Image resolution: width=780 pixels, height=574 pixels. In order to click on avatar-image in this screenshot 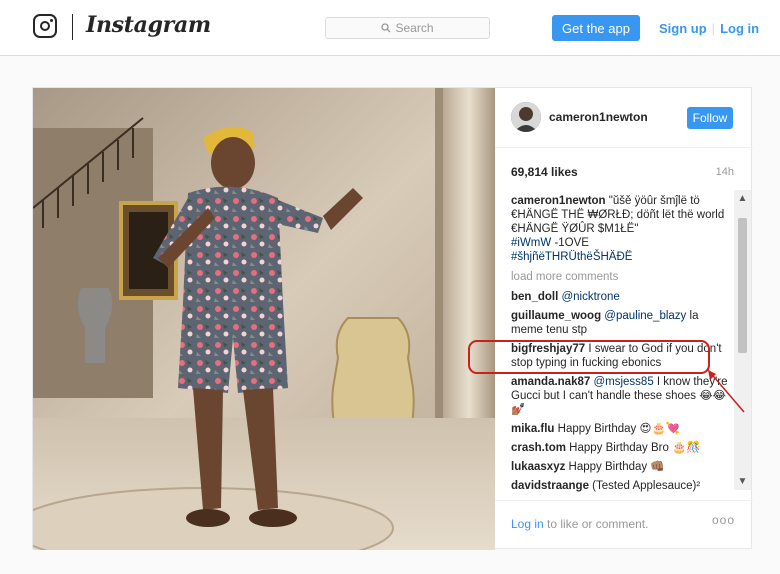, I will do `click(526, 117)`.